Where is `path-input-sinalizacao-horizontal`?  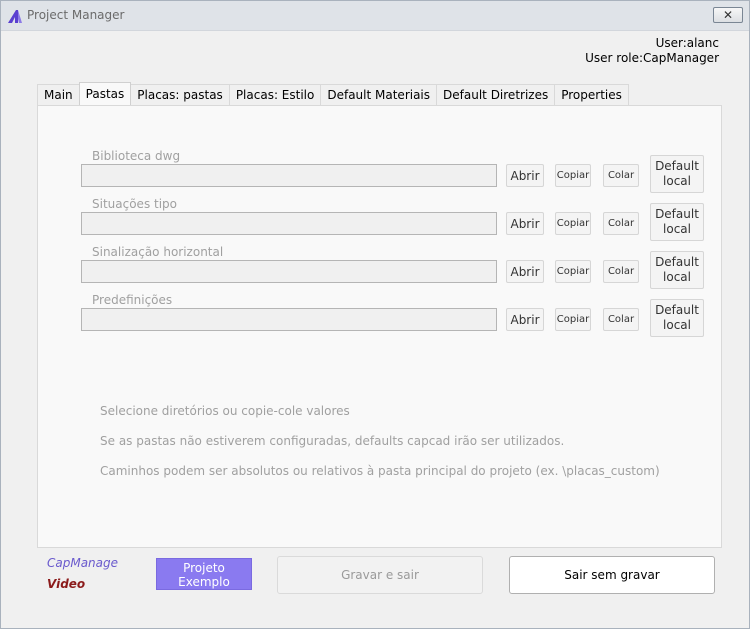
path-input-sinalizacao-horizontal is located at coordinates (289, 271).